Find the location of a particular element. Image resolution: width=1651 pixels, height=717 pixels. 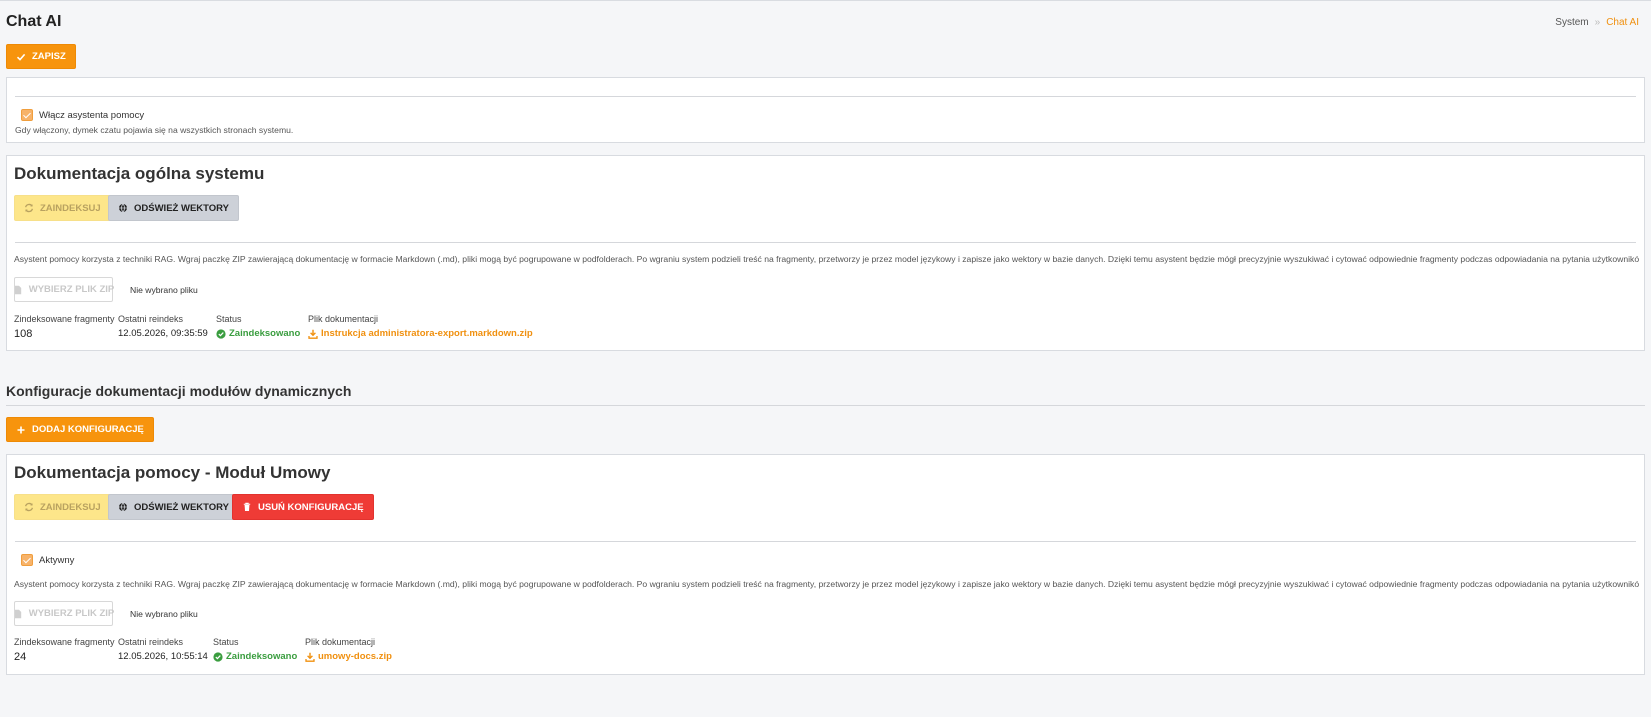

add-configuration-button: DODAJ KONFIGURACJĘ is located at coordinates (80, 429).